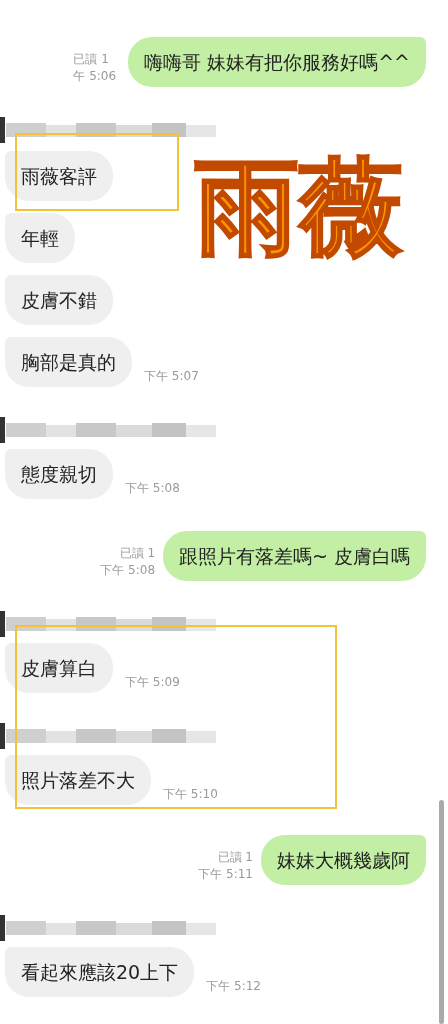 Image resolution: width=448 pixels, height=1024 pixels. What do you see at coordinates (343, 860) in the screenshot?
I see `message-bubble: 妹妹大概幾歲阿` at bounding box center [343, 860].